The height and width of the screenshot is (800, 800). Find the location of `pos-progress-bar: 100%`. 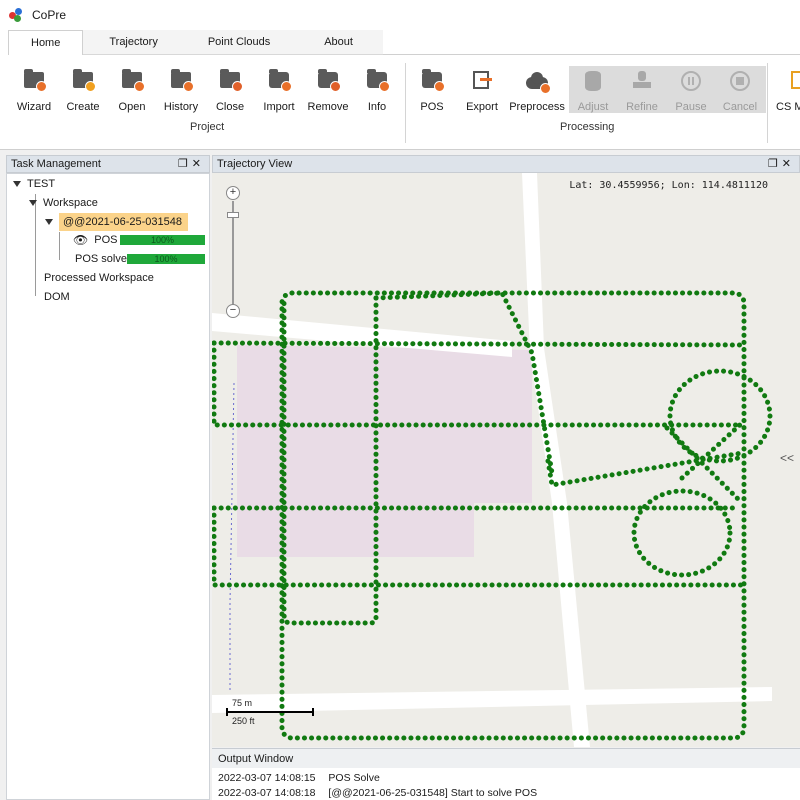

pos-progress-bar: 100% is located at coordinates (162, 240).